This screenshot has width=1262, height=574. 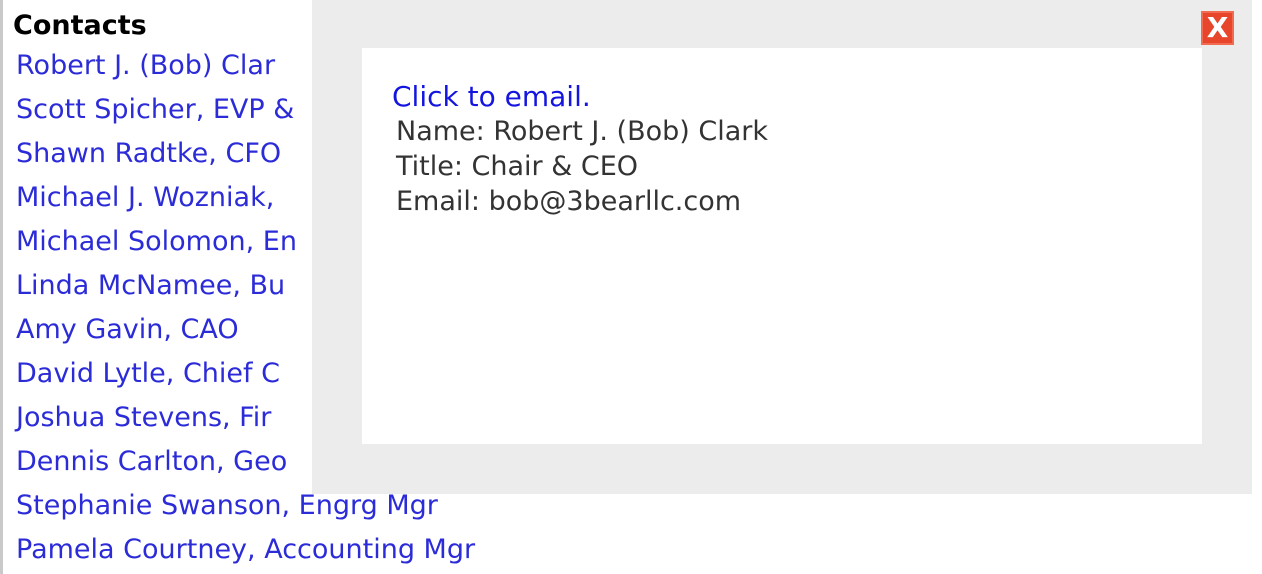 I want to click on contact-email: Email: bob@3bearllc.com, so click(x=569, y=201).